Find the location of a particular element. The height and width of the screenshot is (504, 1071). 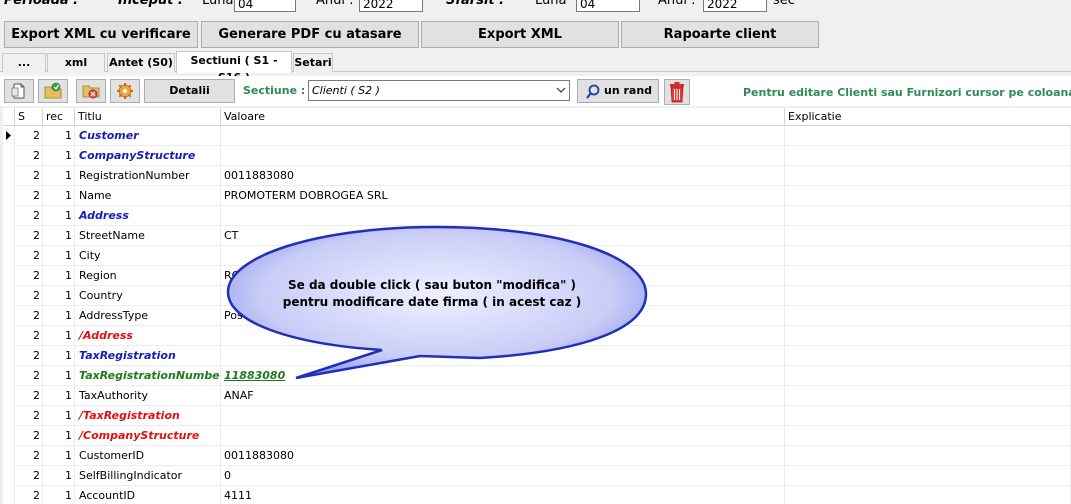

cell-titlu: SelfBillingIndicator is located at coordinates (148, 476).